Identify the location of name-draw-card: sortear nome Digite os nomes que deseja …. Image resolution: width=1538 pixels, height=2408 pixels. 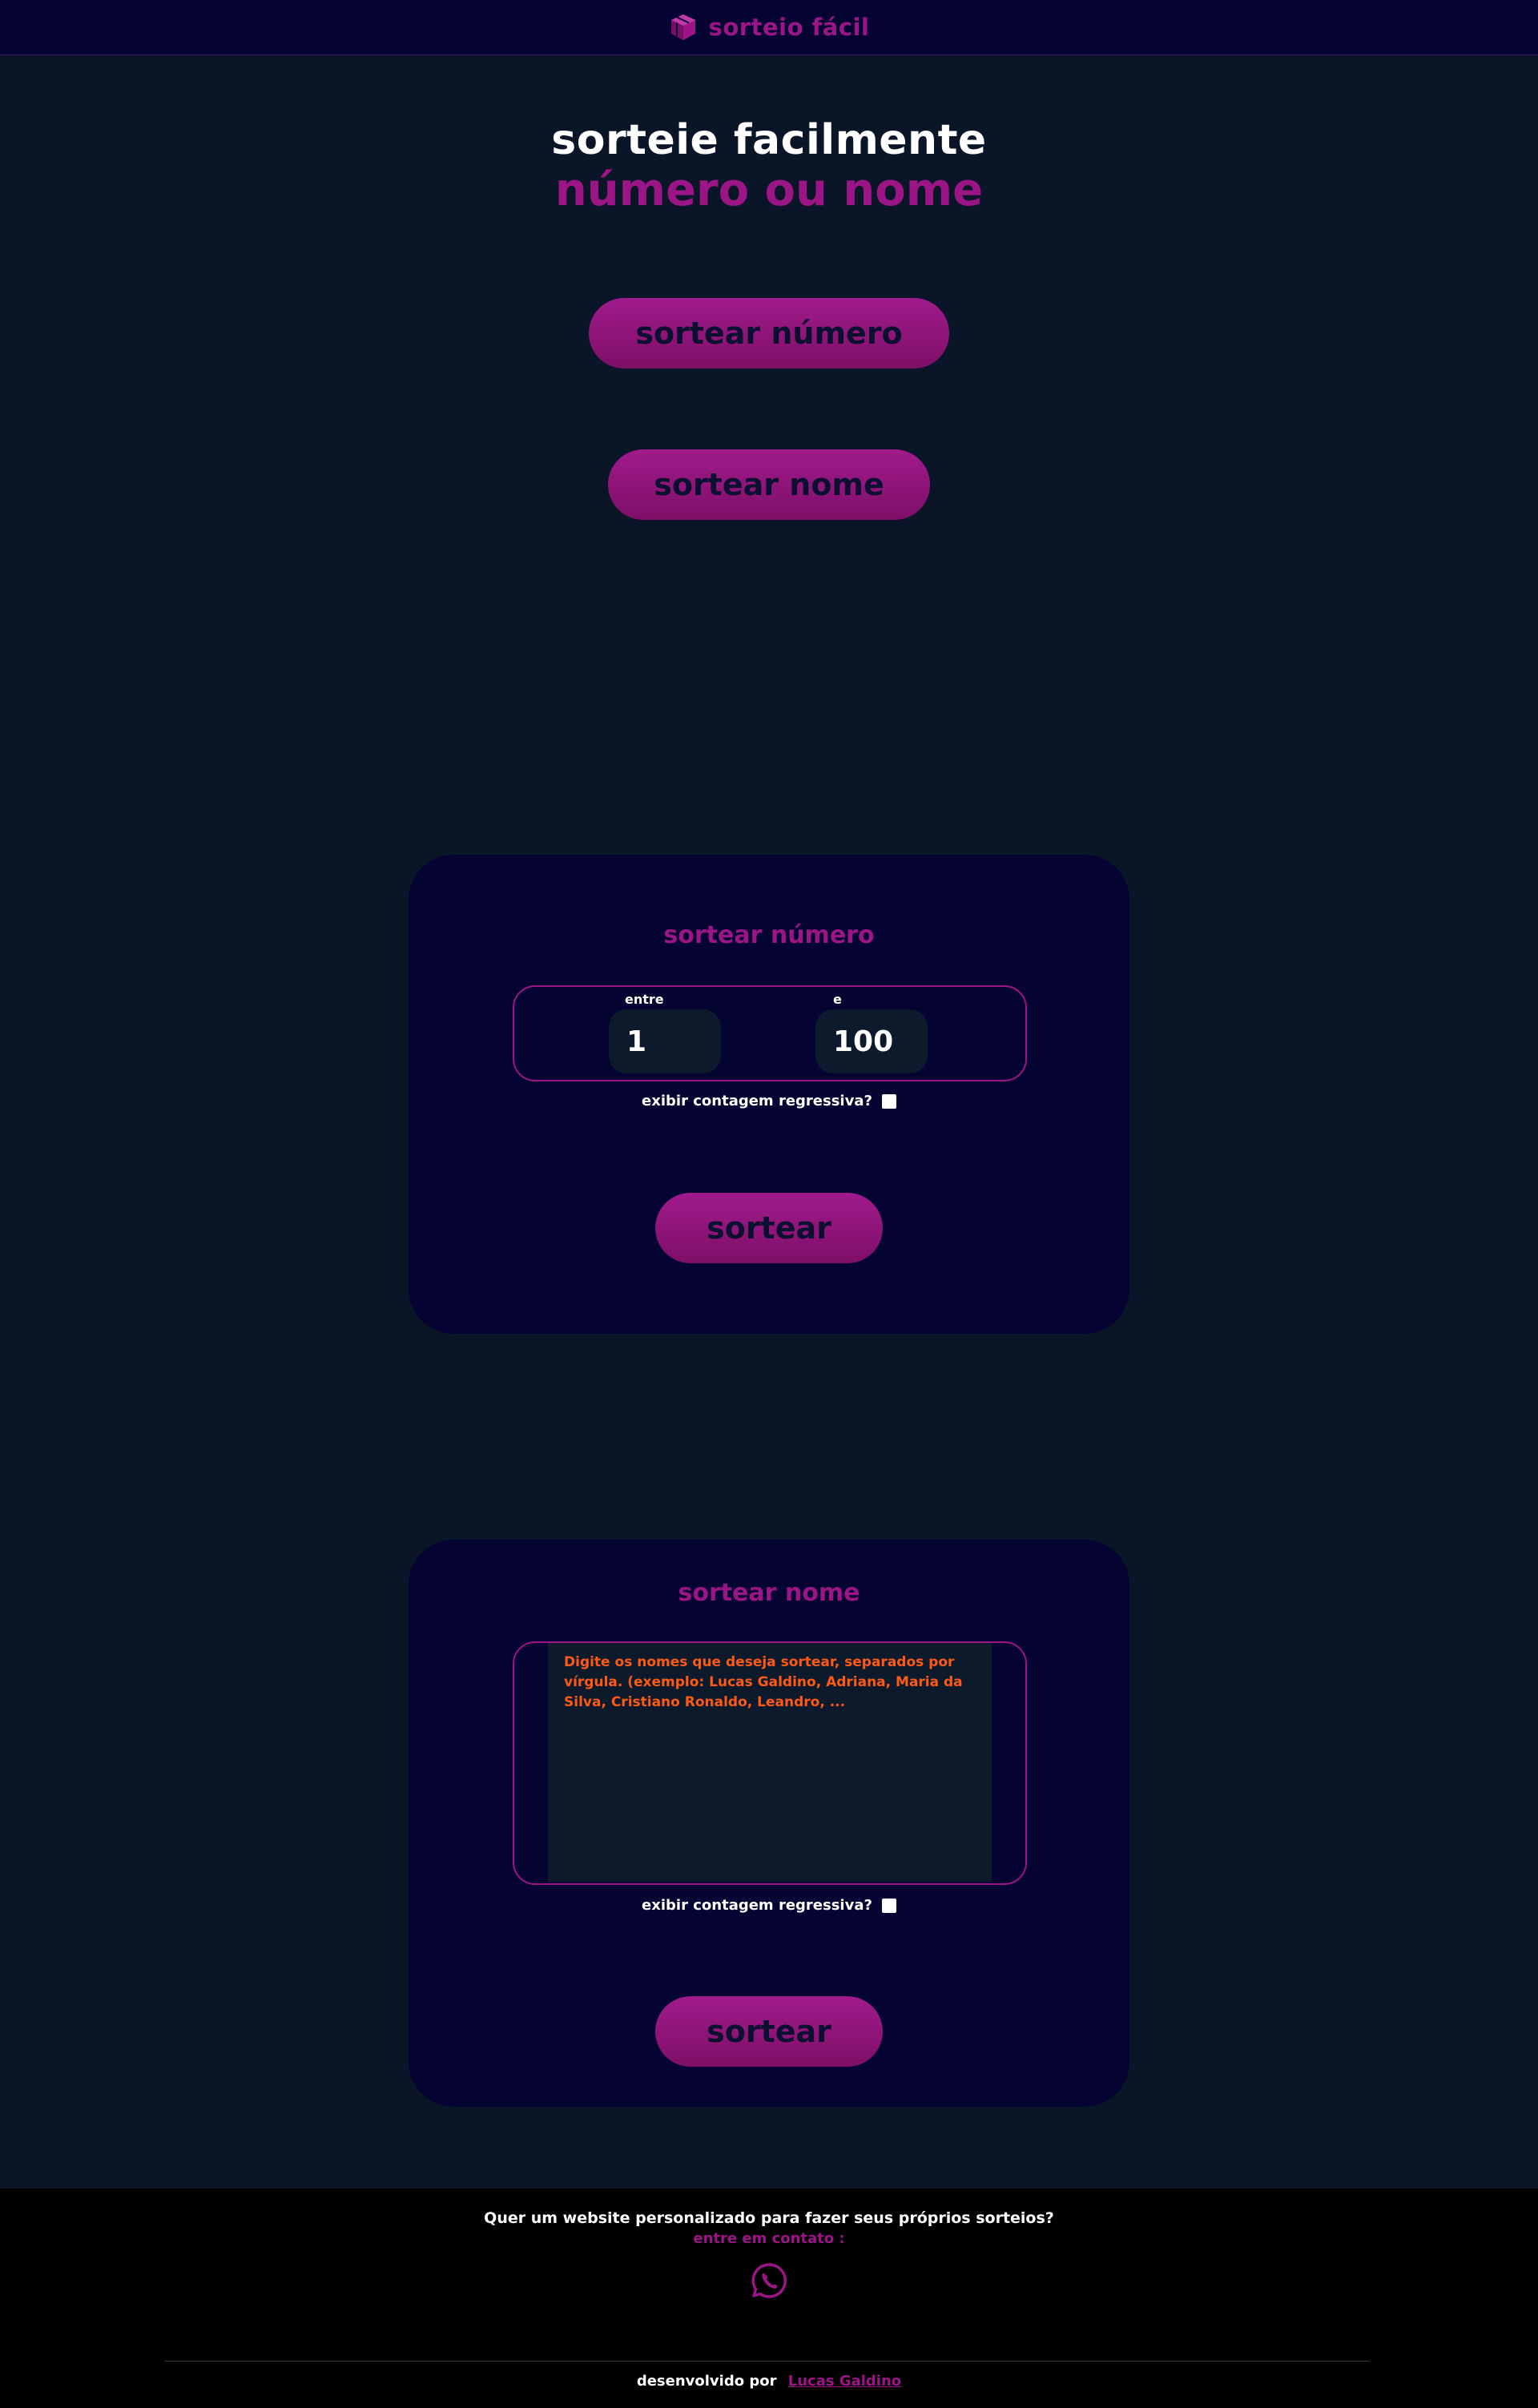
(769, 1823).